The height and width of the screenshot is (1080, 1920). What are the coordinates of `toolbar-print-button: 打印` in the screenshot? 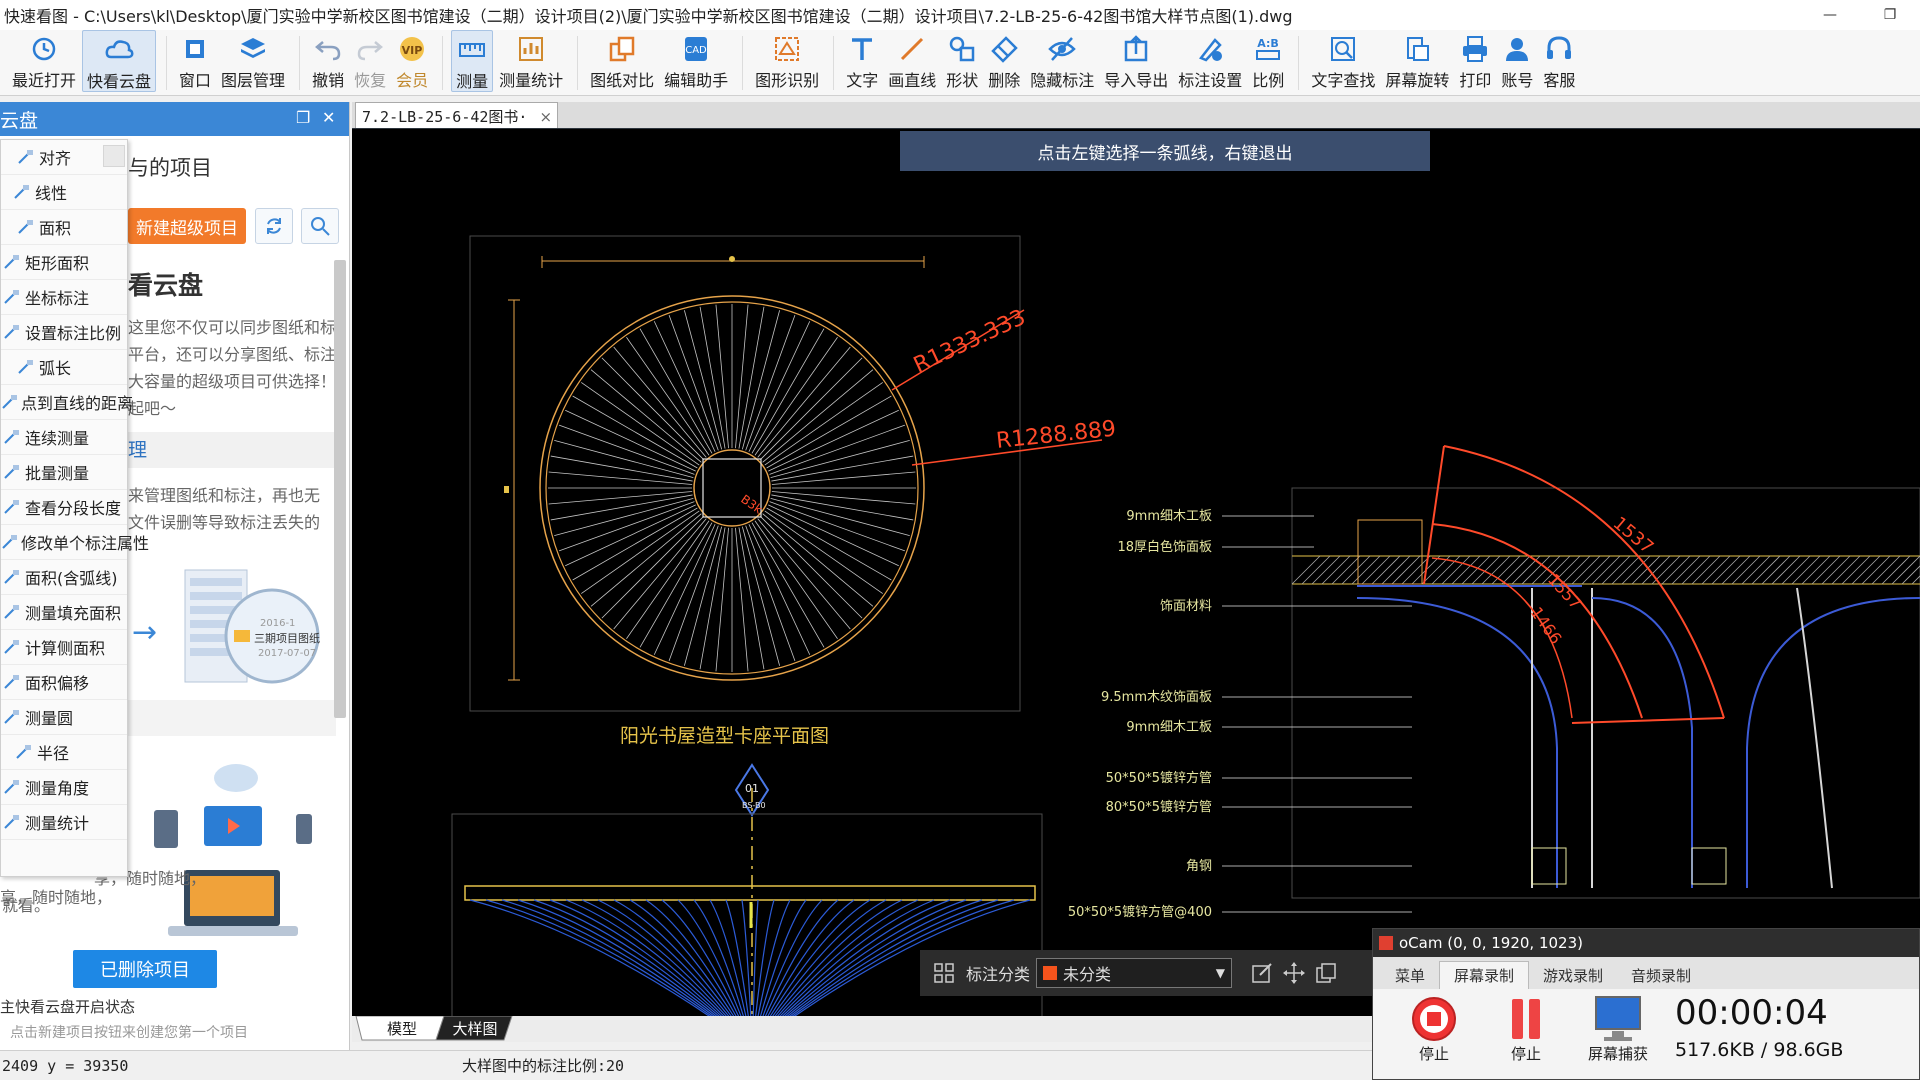 It's located at (1475, 61).